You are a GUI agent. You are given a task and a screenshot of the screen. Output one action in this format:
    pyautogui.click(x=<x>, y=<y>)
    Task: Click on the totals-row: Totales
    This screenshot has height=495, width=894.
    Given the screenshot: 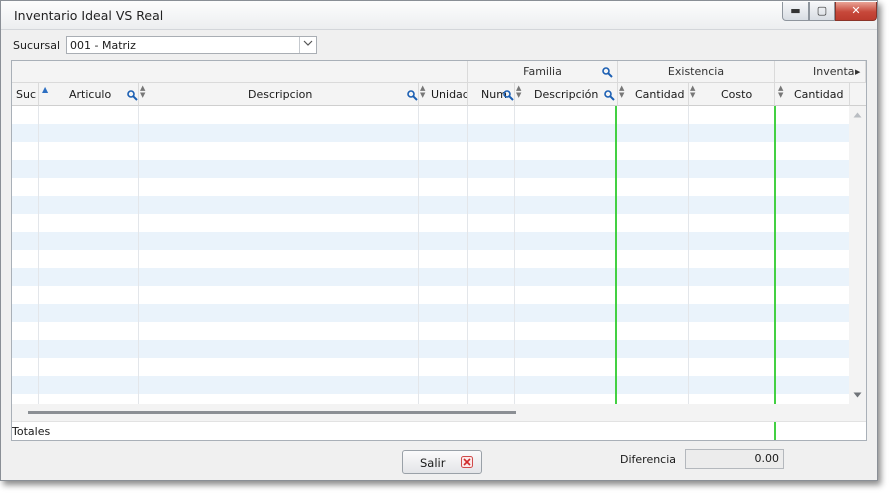 What is the action you would take?
    pyautogui.click(x=439, y=430)
    